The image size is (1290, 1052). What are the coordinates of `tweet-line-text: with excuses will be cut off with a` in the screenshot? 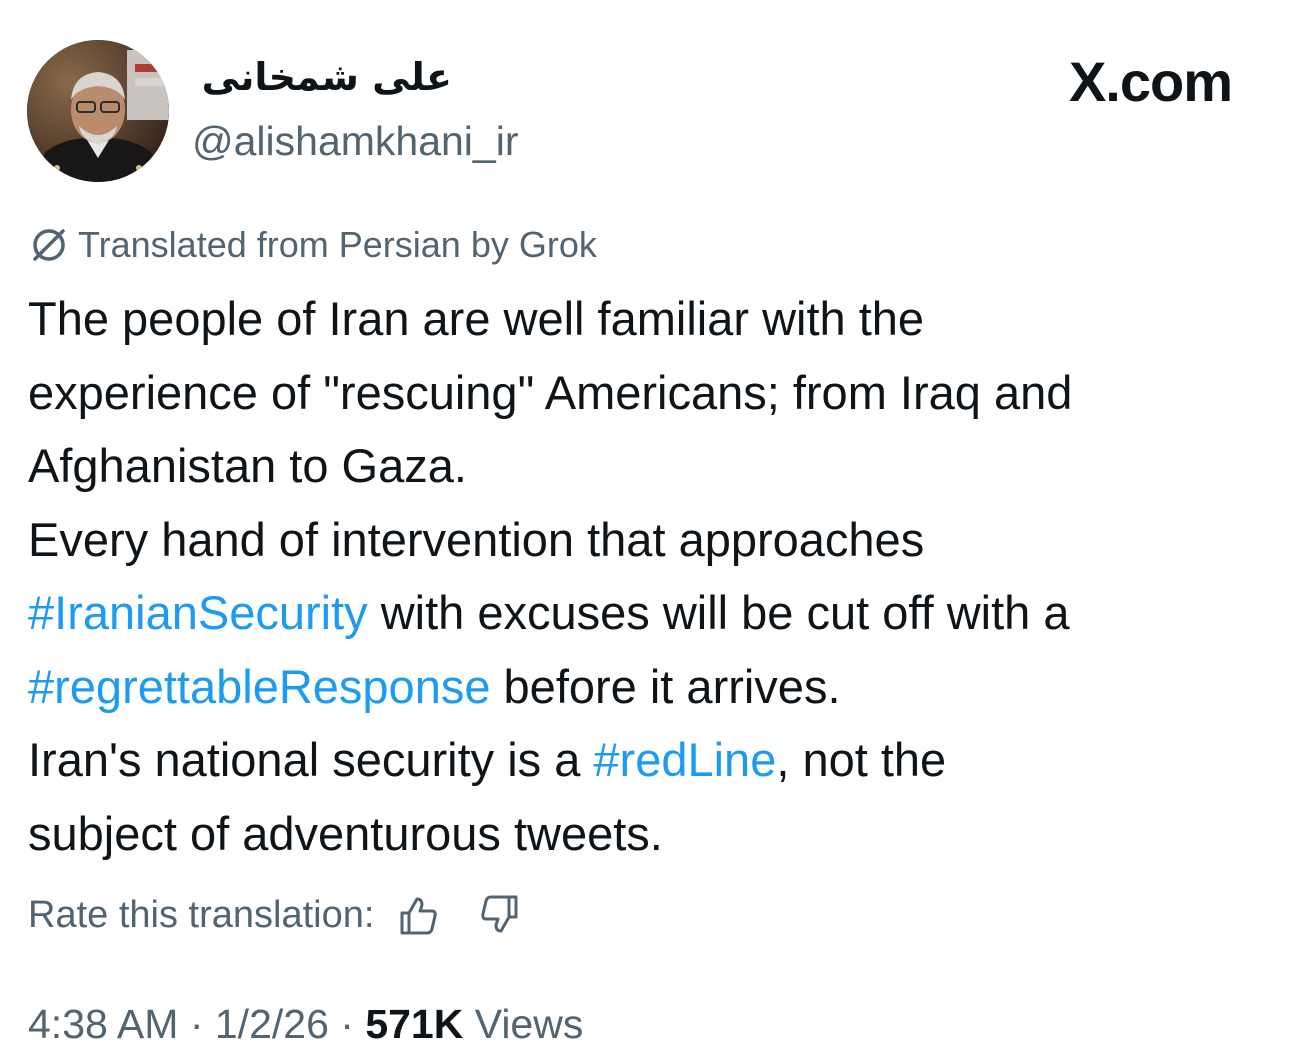 It's located at (718, 612).